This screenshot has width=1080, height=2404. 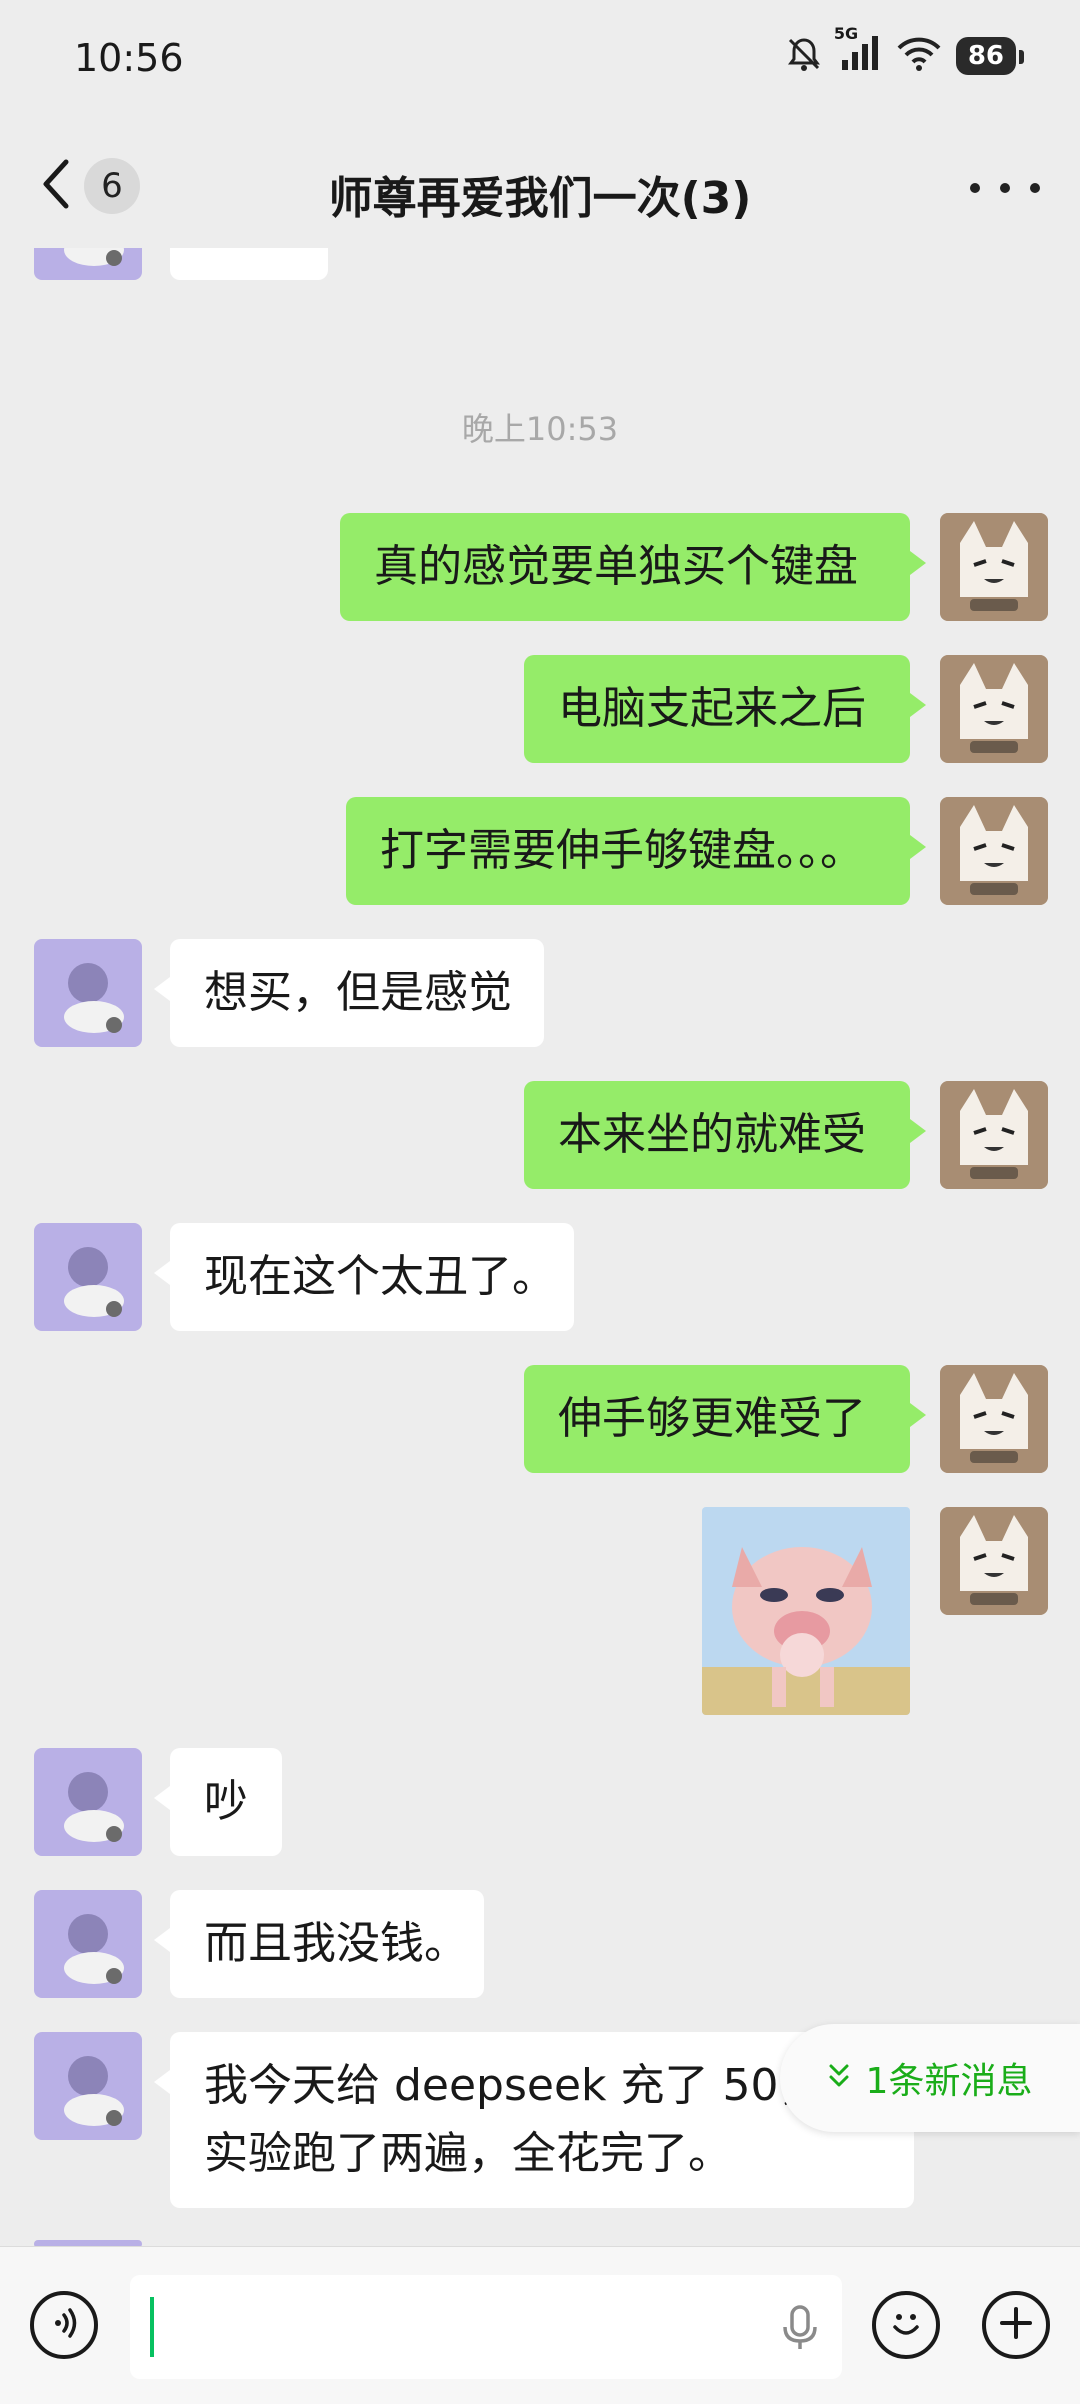 I want to click on message-line: 我今天给 deepseek 充了 50，, so click(x=513, y=2085).